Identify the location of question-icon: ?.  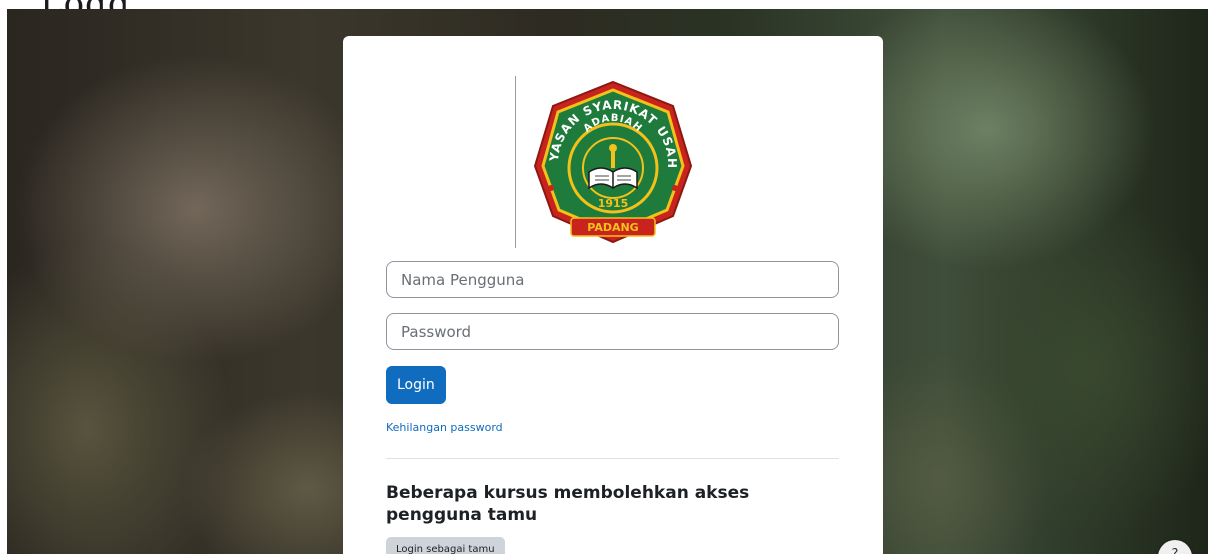
(1175, 550).